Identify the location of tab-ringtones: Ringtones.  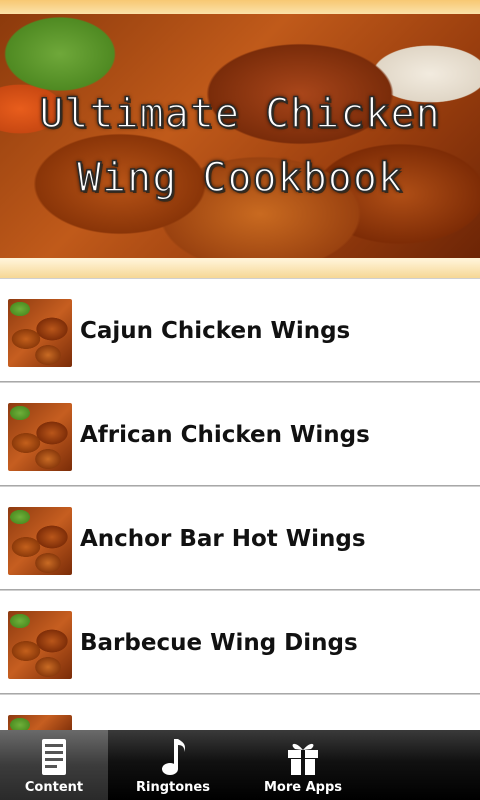
(173, 765).